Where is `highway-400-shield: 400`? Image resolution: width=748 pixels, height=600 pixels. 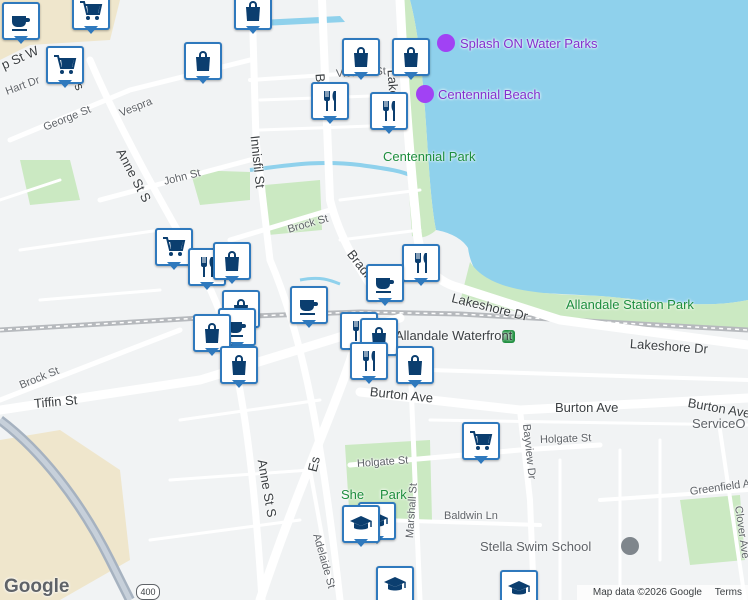 highway-400-shield: 400 is located at coordinates (148, 592).